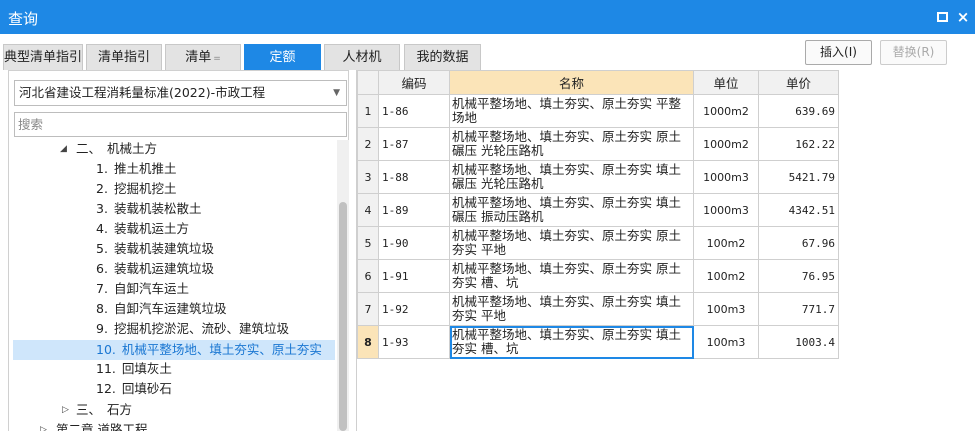 This screenshot has width=975, height=431. What do you see at coordinates (838, 52) in the screenshot?
I see `insert-button: 插入(I)` at bounding box center [838, 52].